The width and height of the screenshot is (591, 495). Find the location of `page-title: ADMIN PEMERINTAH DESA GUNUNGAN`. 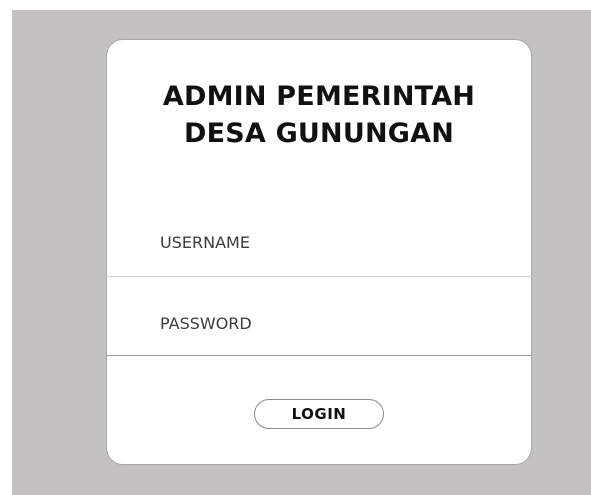

page-title: ADMIN PEMERINTAH DESA GUNUNGAN is located at coordinates (319, 115).